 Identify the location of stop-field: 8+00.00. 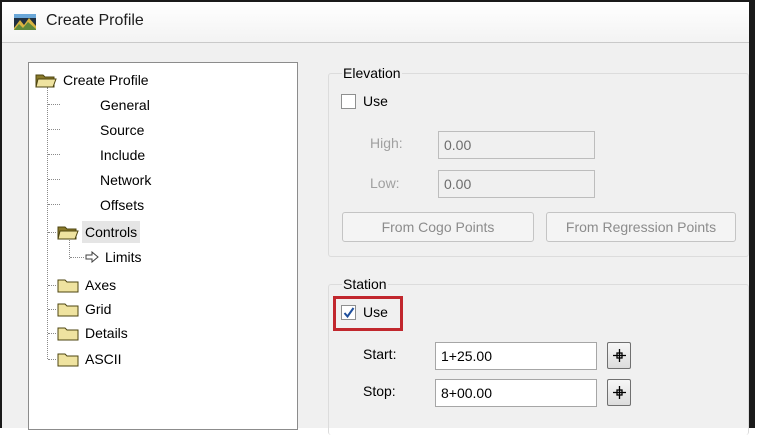
(516, 393).